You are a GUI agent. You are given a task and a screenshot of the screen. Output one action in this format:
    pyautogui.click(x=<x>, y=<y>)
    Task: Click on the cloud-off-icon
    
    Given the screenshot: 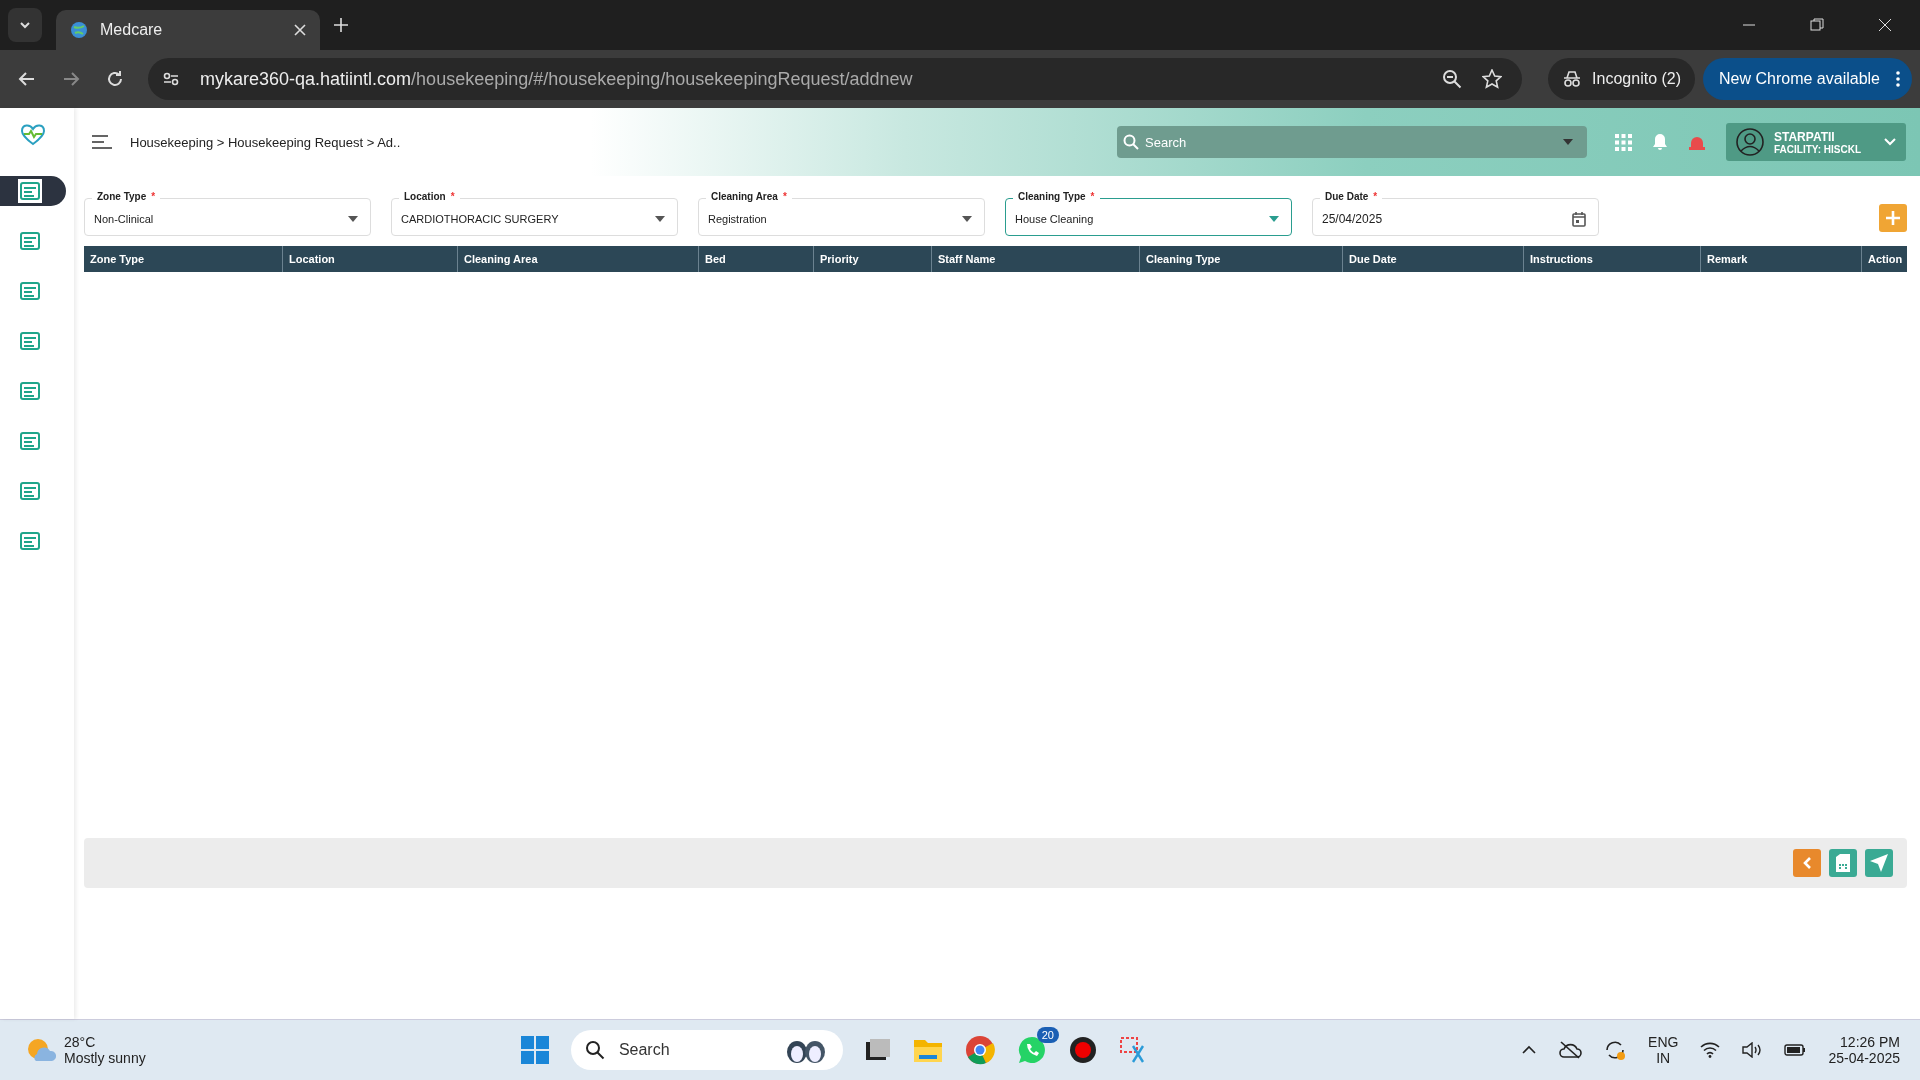 What is the action you would take?
    pyautogui.click(x=1570, y=1050)
    